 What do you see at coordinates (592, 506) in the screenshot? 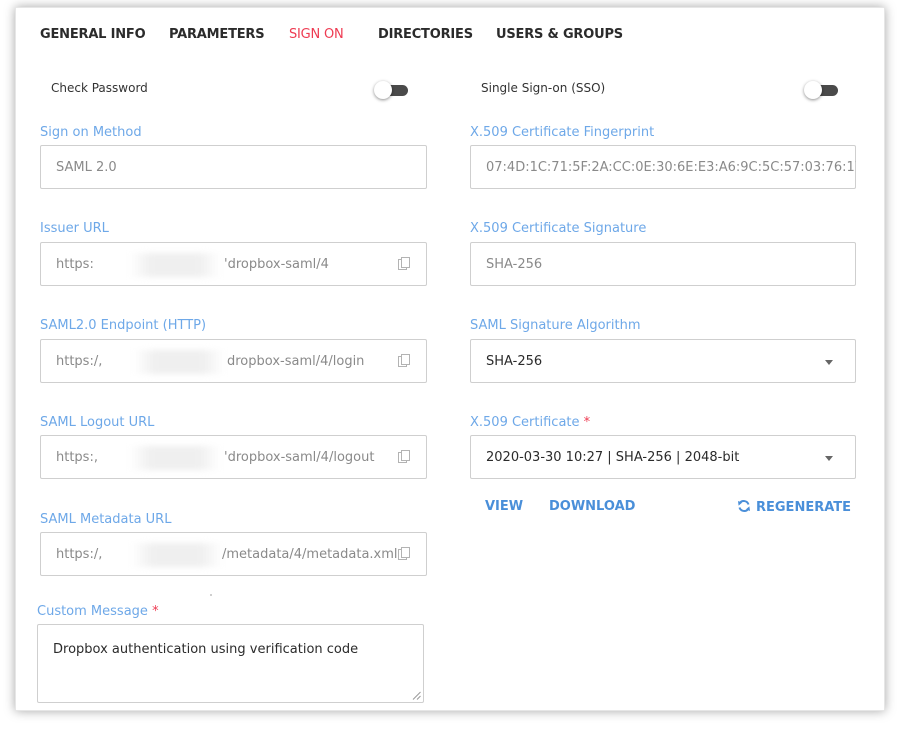
I see `download-link: DOWNLOAD` at bounding box center [592, 506].